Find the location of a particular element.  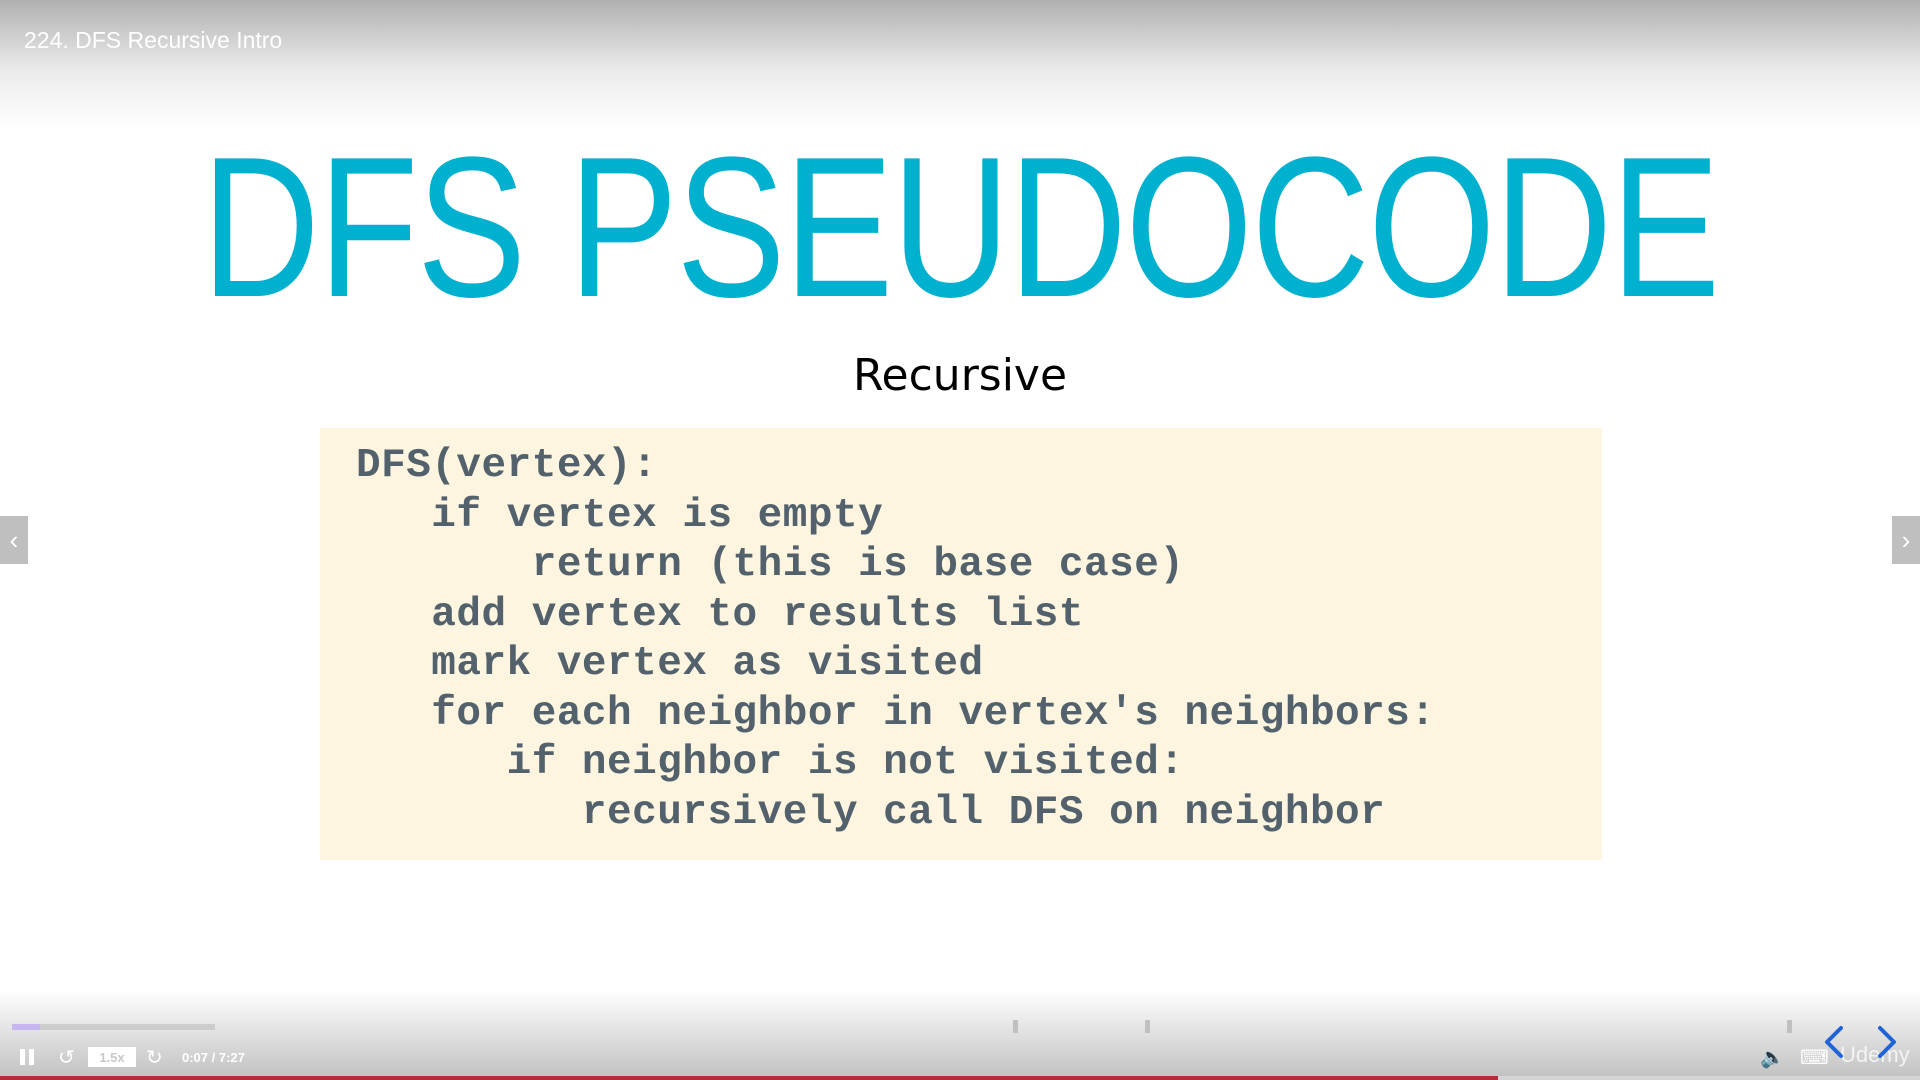

code-line: DFS(vertex): is located at coordinates (507, 466).